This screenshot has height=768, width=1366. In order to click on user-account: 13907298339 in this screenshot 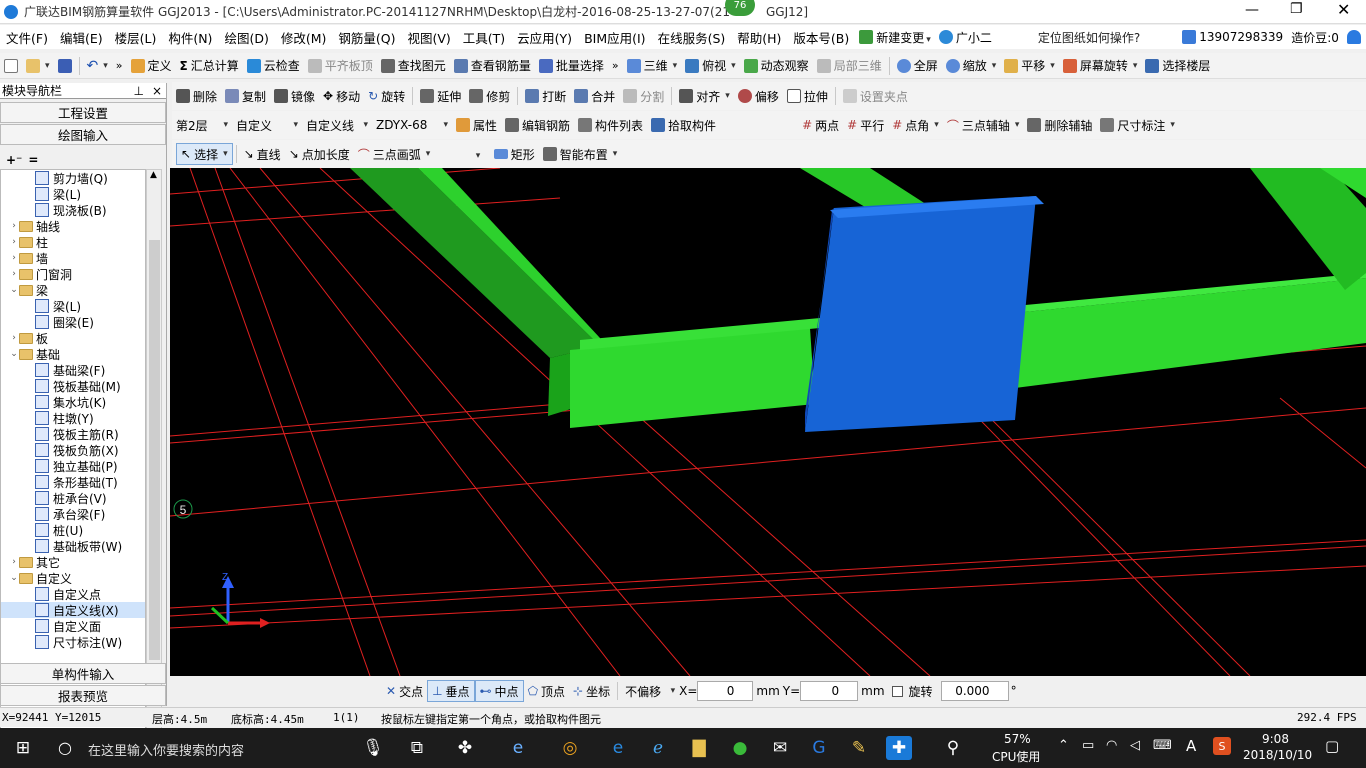, I will do `click(1232, 37)`.